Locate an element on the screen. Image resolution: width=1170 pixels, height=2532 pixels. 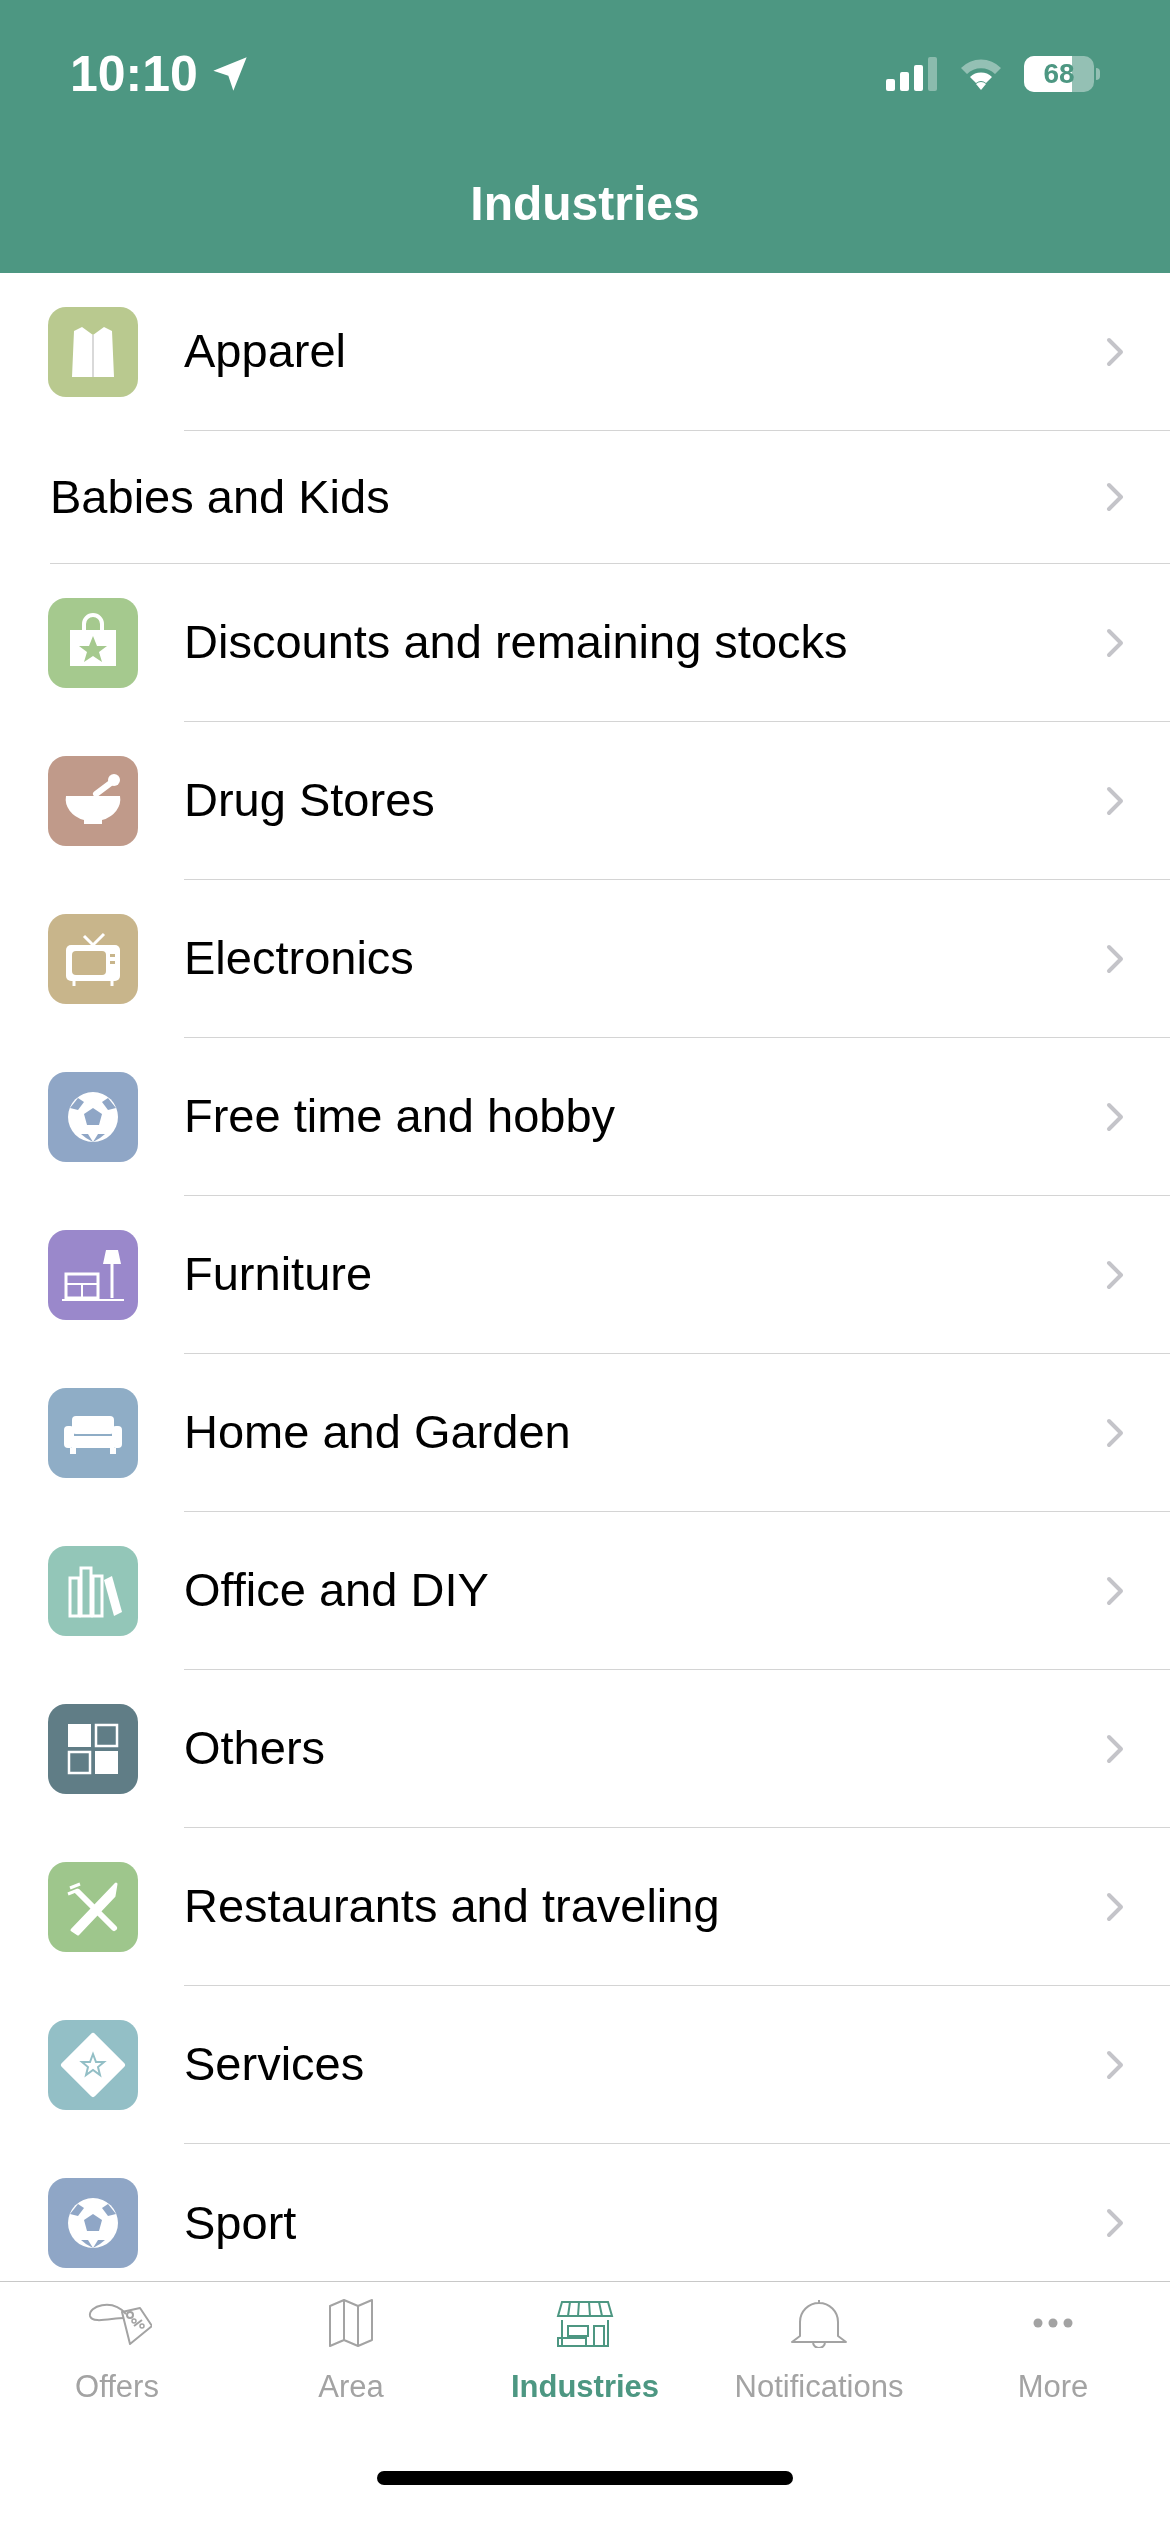
industry-label: Office and DIY is located at coordinates (645, 1590).